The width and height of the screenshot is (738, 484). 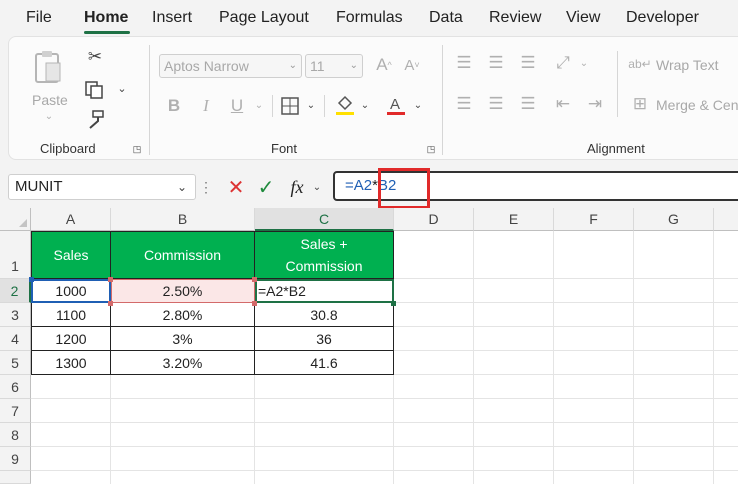 What do you see at coordinates (71, 291) in the screenshot?
I see `cell-a2: 1000` at bounding box center [71, 291].